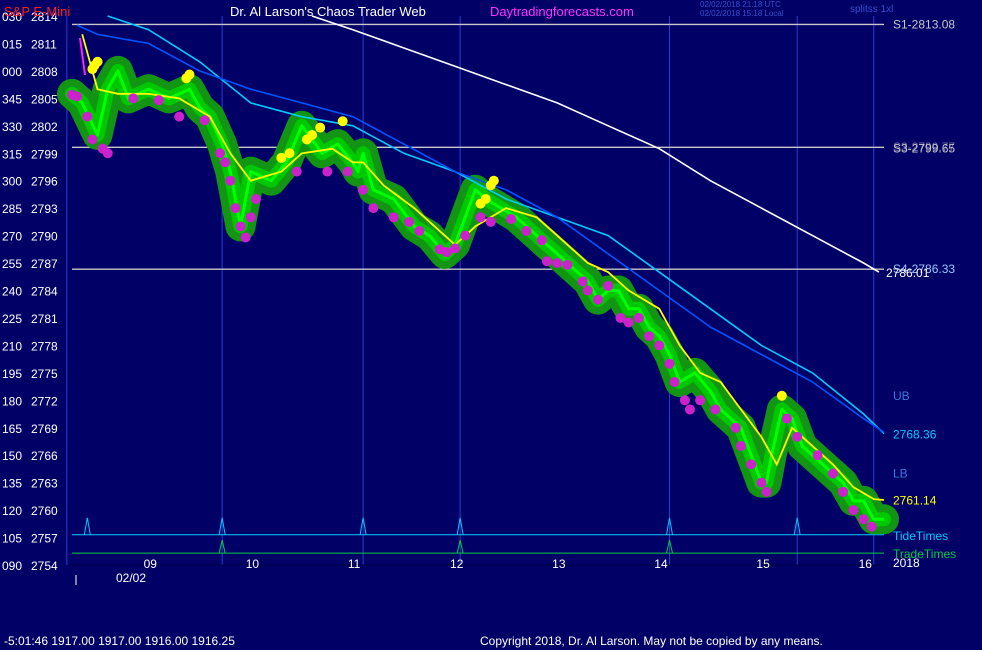  Describe the element at coordinates (44, 511) in the screenshot. I see `y-tick-label: 2760` at that location.